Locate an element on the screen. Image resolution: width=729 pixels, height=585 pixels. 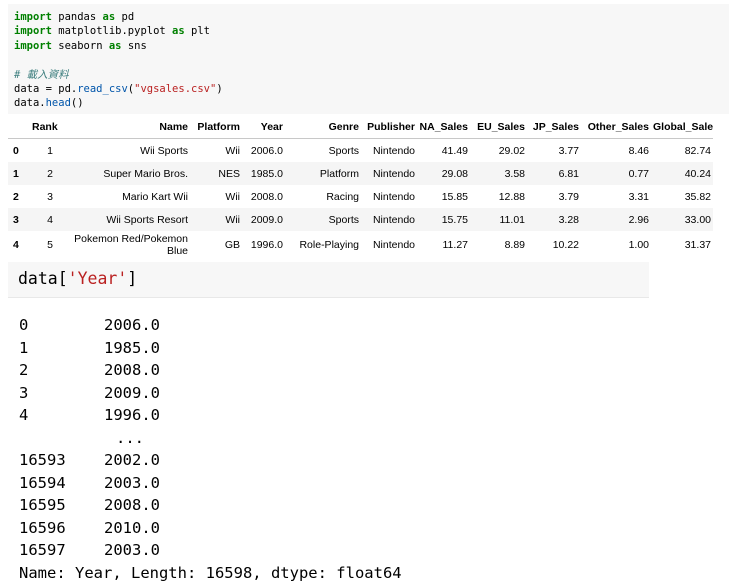
table-cell: 15.85 is located at coordinates (454, 196).